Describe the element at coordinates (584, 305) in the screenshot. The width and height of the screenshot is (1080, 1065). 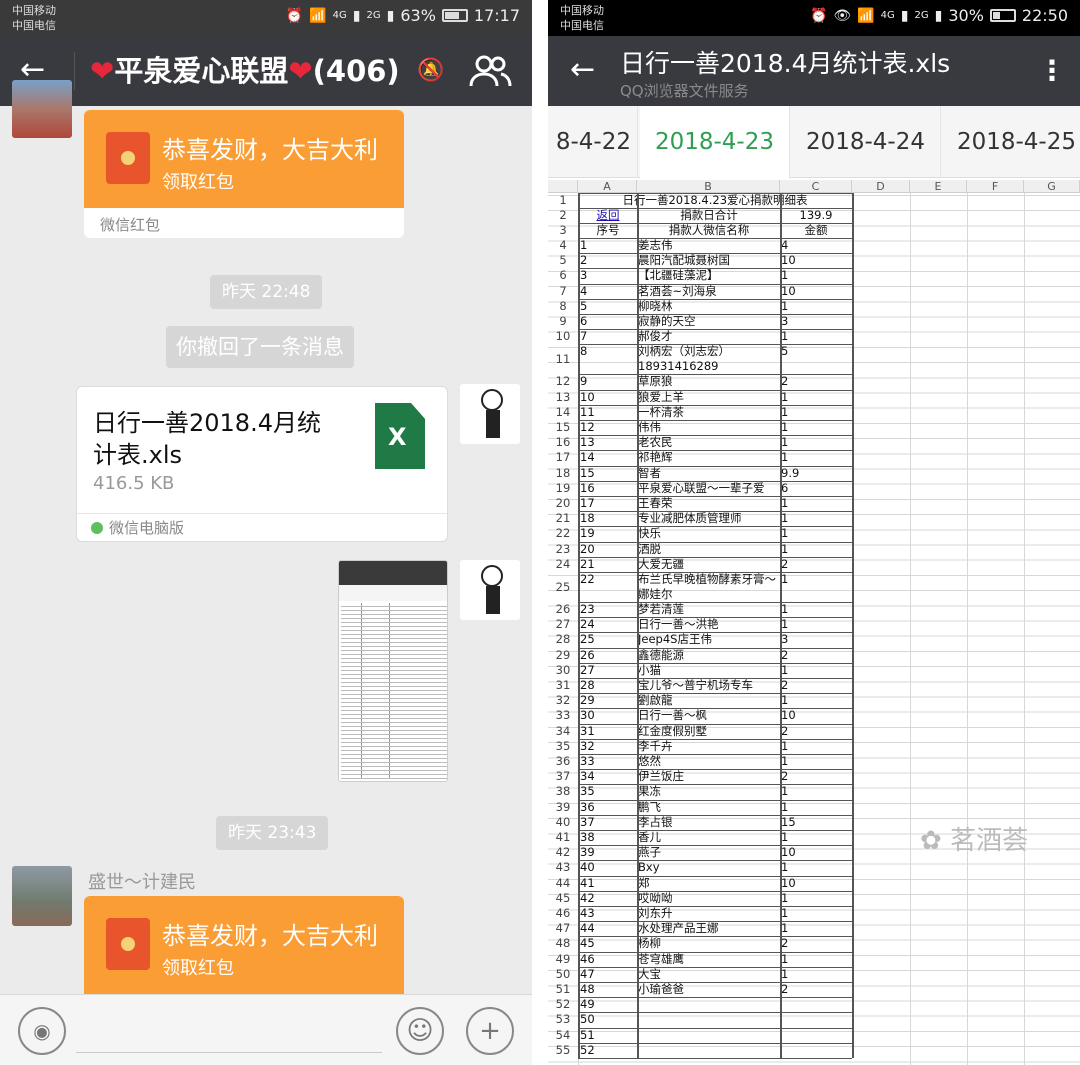
I see `cell-index: 5` at that location.